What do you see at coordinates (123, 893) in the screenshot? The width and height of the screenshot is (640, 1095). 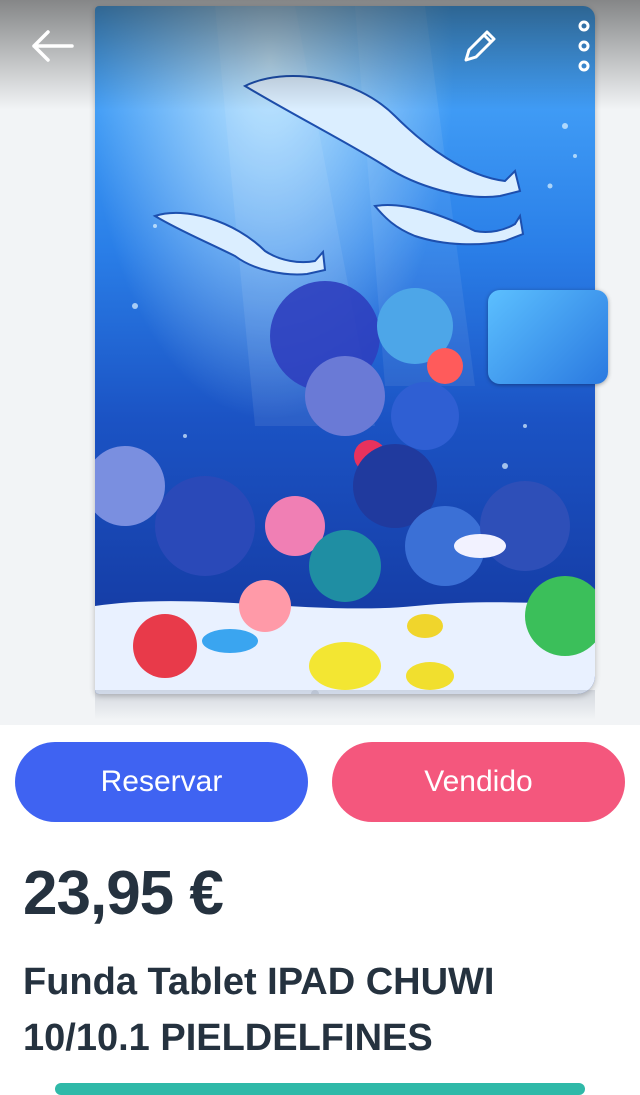 I see `product-price: 23,95 €` at bounding box center [123, 893].